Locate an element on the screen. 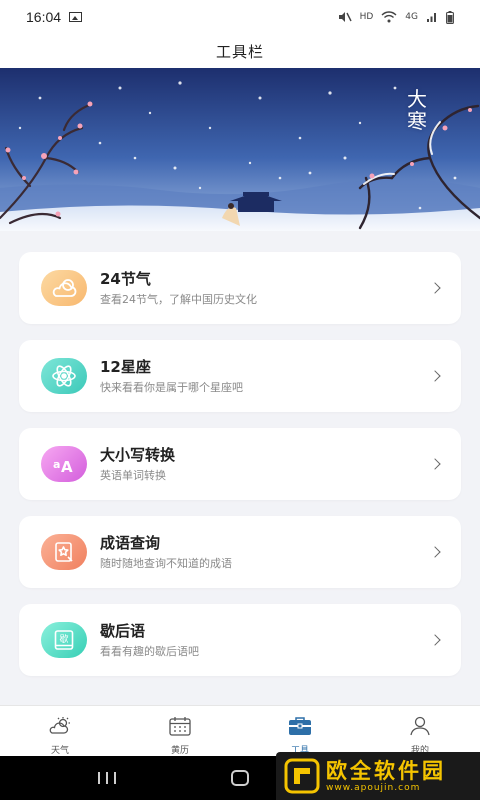 The height and width of the screenshot is (800, 480). mute-icon is located at coordinates (345, 17).